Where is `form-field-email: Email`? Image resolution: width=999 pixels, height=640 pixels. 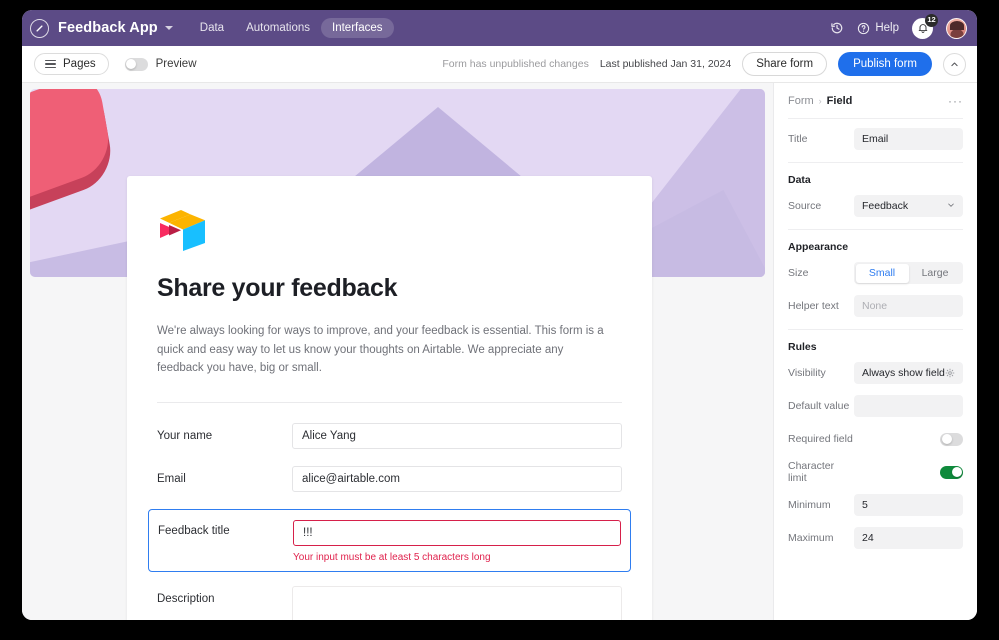
form-field-email: Email is located at coordinates (389, 478).